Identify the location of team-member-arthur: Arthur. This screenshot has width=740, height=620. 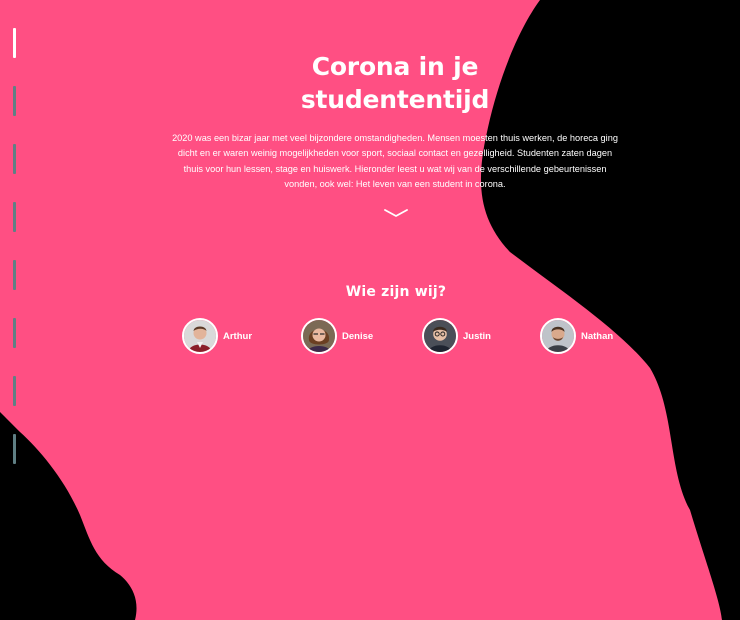
(217, 336).